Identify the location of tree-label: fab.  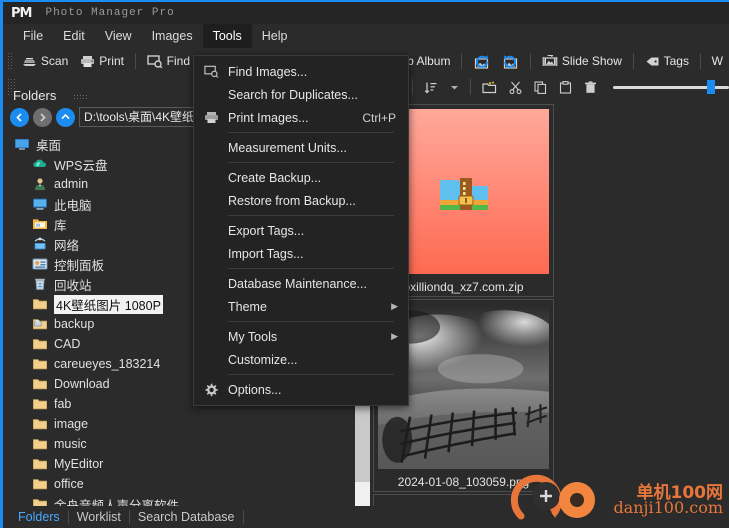
(63, 404).